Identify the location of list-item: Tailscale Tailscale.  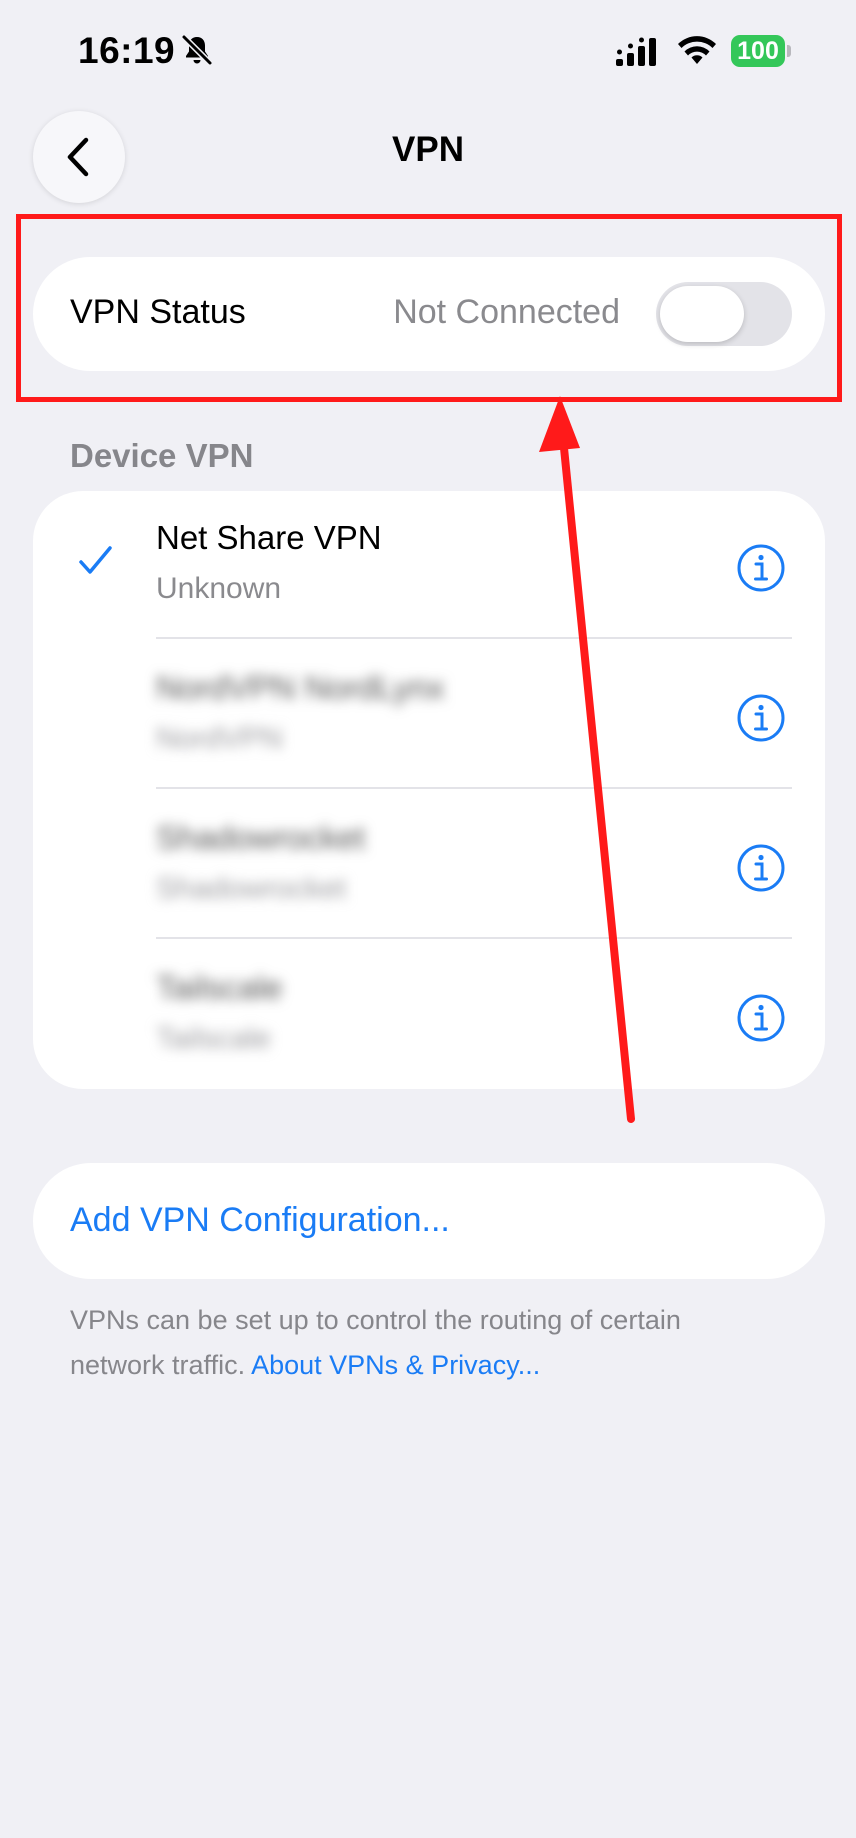
(429, 1016).